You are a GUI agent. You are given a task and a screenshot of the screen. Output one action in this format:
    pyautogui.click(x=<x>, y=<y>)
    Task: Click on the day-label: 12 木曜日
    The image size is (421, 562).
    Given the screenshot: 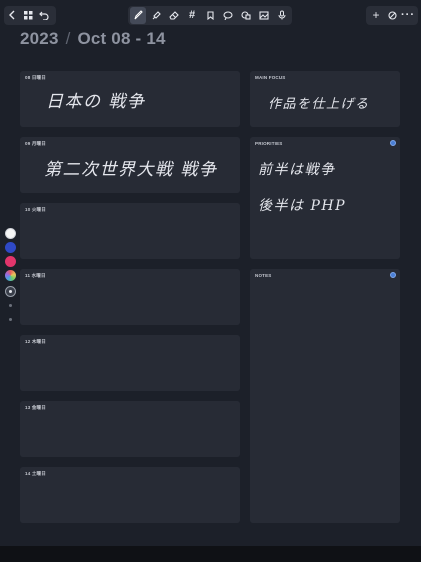 What is the action you would take?
    pyautogui.click(x=35, y=341)
    